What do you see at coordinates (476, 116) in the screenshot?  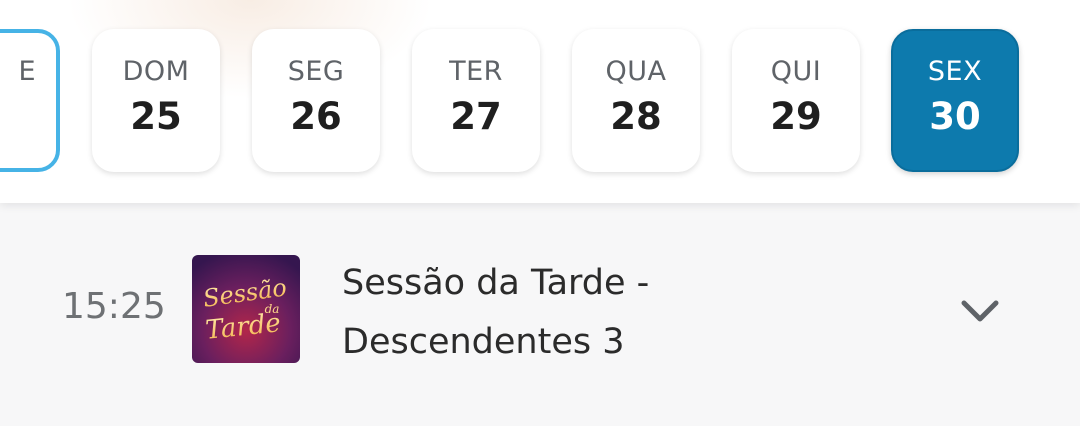 I see `day-number: 27` at bounding box center [476, 116].